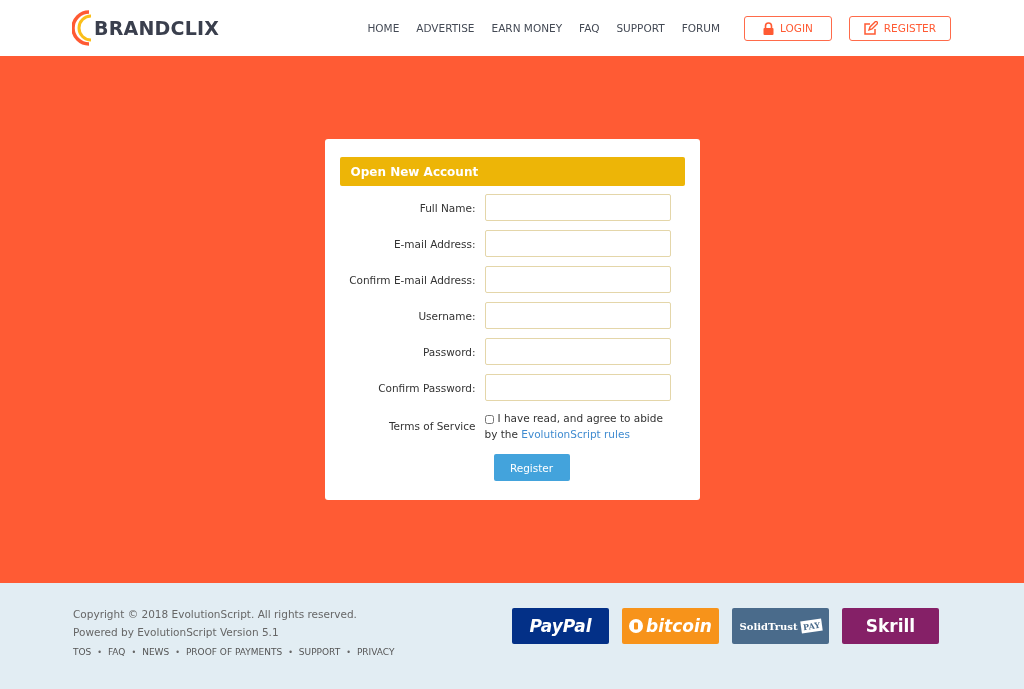 The image size is (1024, 689). Describe the element at coordinates (870, 28) in the screenshot. I see `edit-icon` at that location.